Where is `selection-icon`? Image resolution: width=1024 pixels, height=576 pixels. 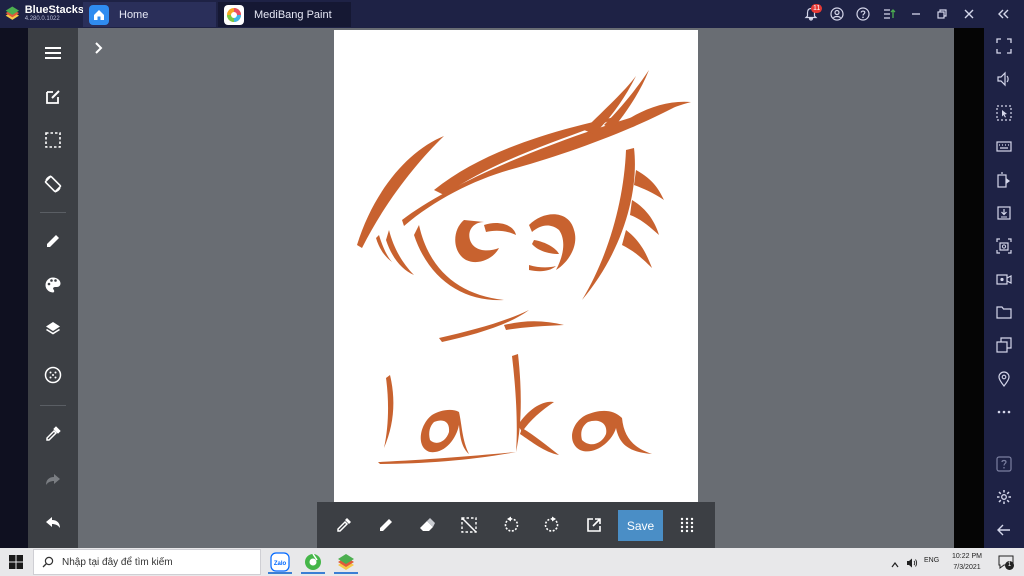 selection-icon is located at coordinates (53, 140).